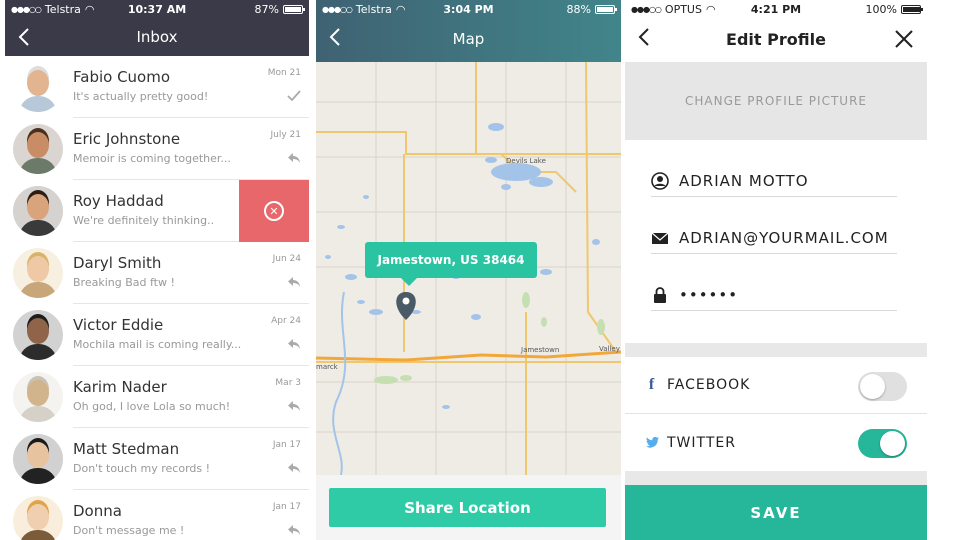 The height and width of the screenshot is (540, 960). I want to click on list-item: Roy Haddad We're definitely thinking.. ✕, so click(157, 211).